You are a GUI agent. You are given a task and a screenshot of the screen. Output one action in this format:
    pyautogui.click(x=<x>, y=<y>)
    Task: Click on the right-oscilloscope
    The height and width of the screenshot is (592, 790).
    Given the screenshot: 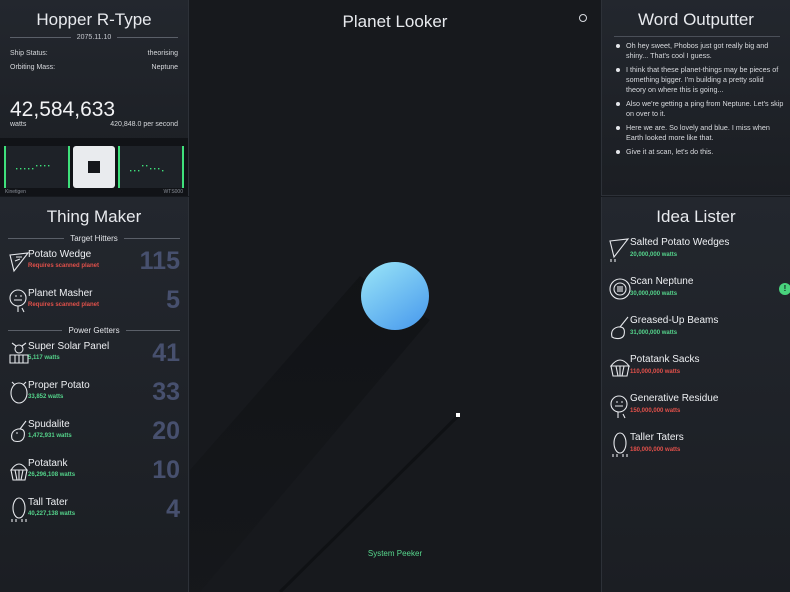 What is the action you would take?
    pyautogui.click(x=151, y=167)
    